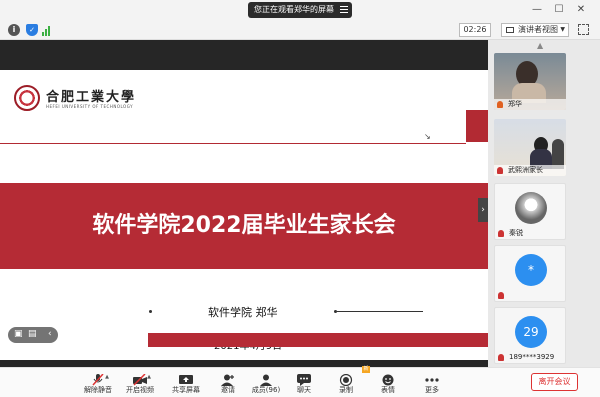 This screenshot has height=397, width=600. I want to click on unmute-button: ▲ 解除静音, so click(98, 384).